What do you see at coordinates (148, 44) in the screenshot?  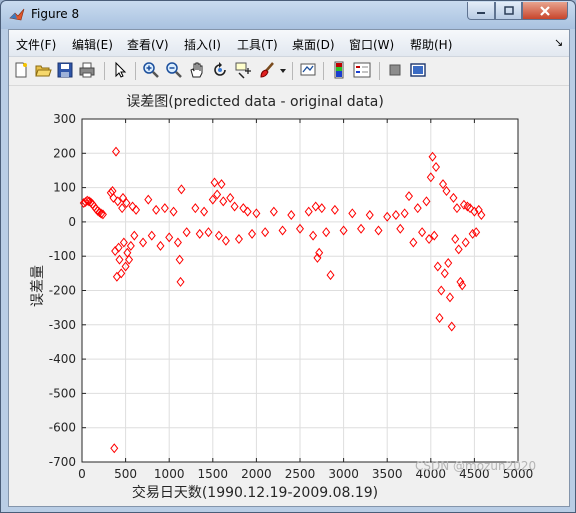 I see `menu-view: 查看(V)` at bounding box center [148, 44].